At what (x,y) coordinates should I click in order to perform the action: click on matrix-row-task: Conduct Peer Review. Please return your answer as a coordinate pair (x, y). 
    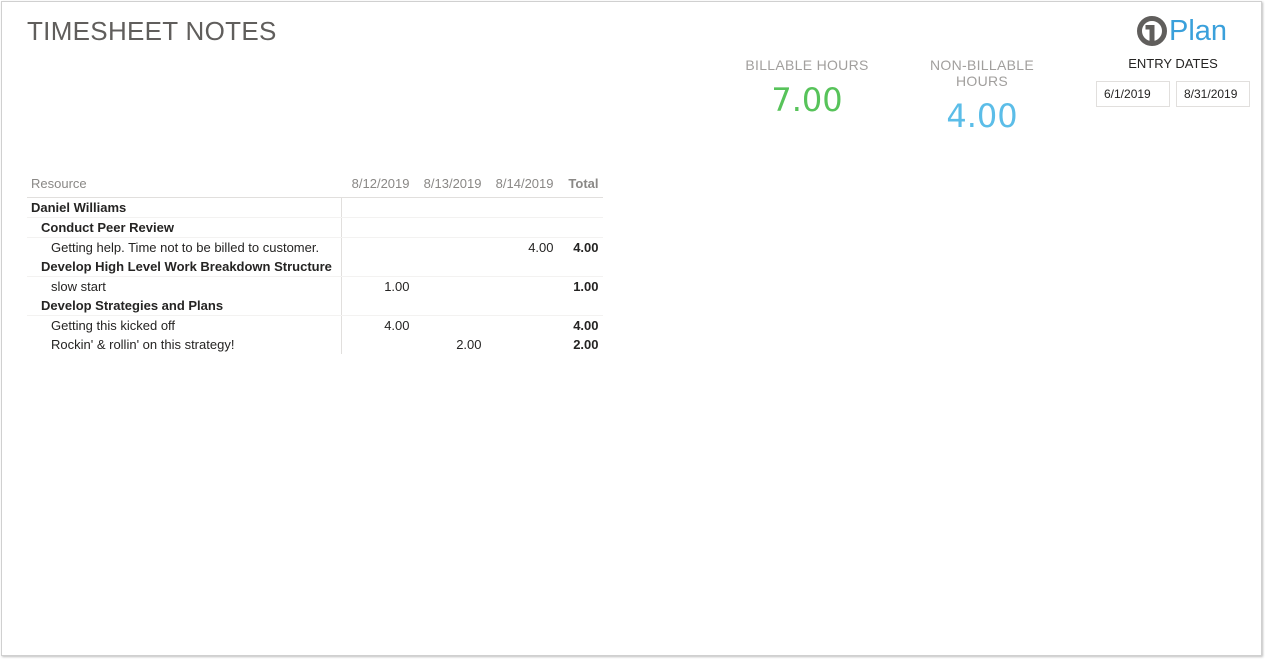
    Looking at the image, I should click on (315, 227).